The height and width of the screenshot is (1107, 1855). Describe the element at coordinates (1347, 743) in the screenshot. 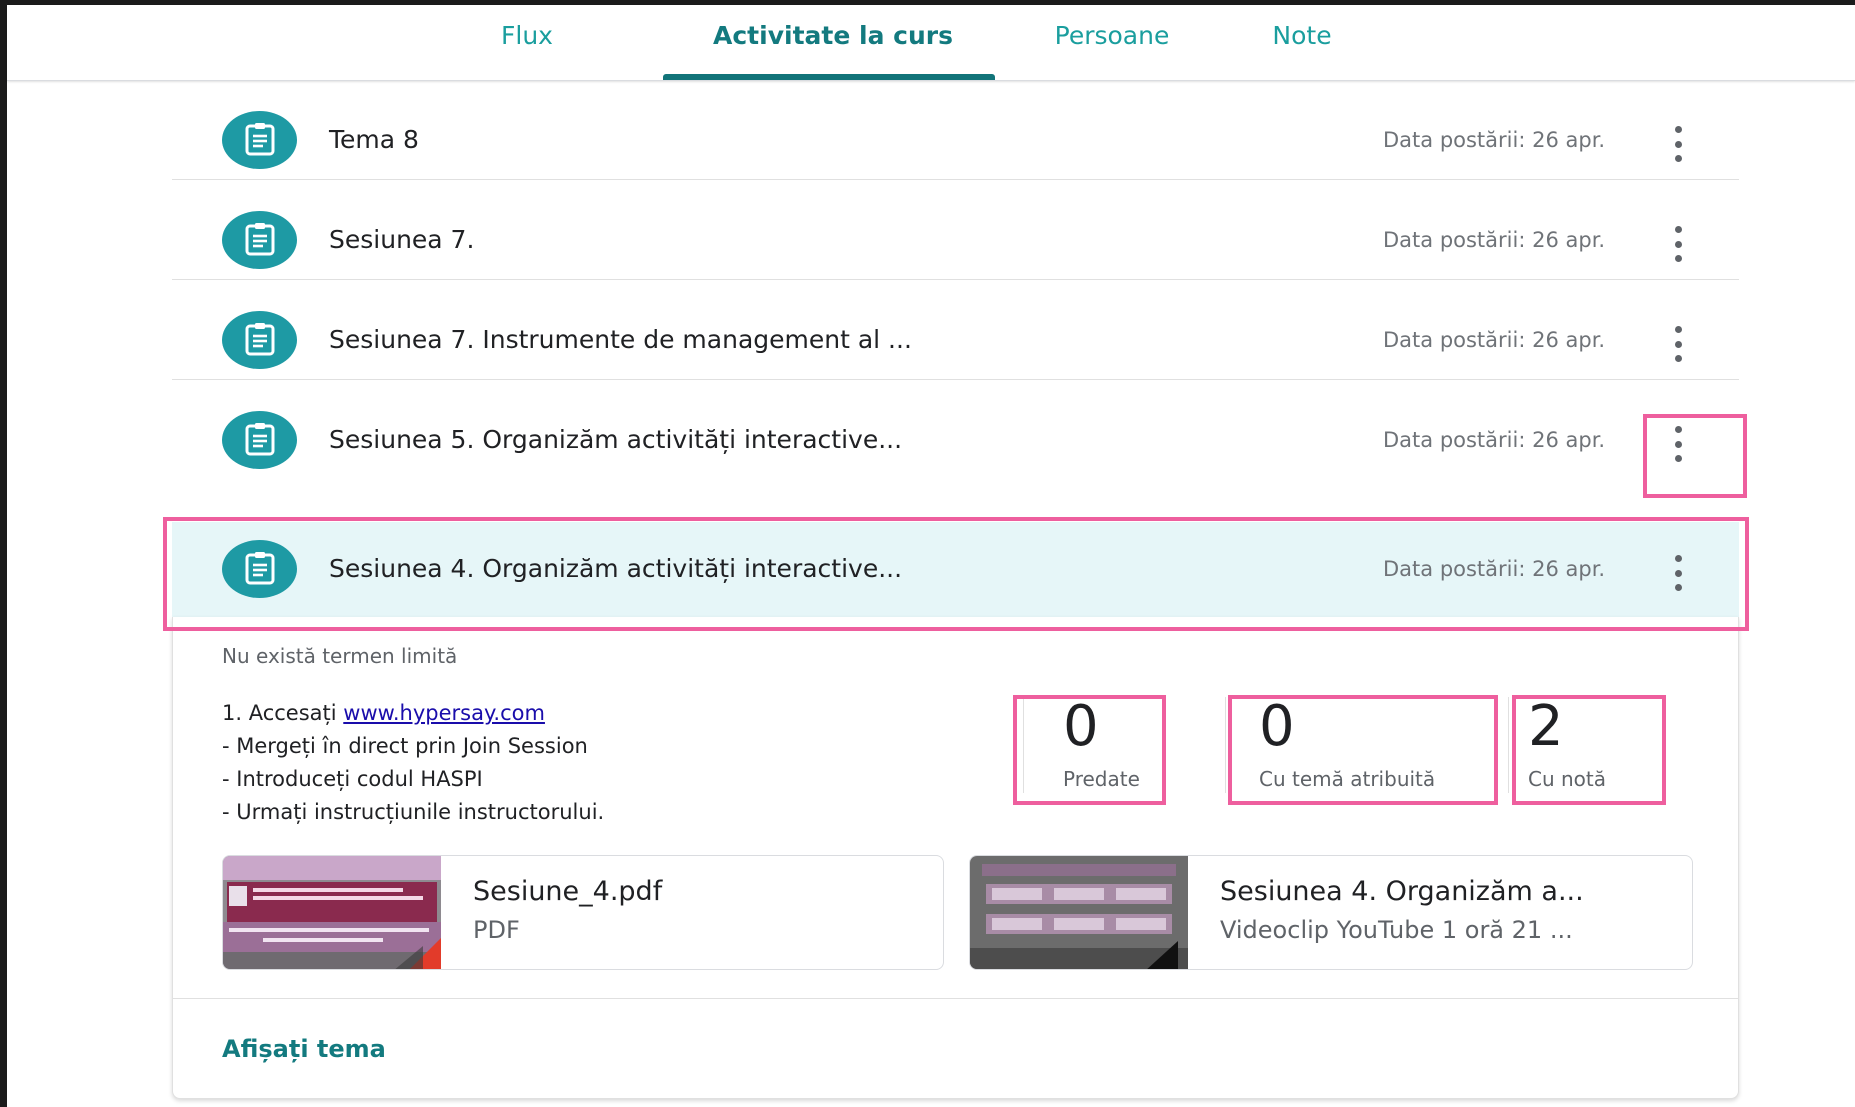

I see `stat-assigned: 0 Cu temă atribuită` at that location.